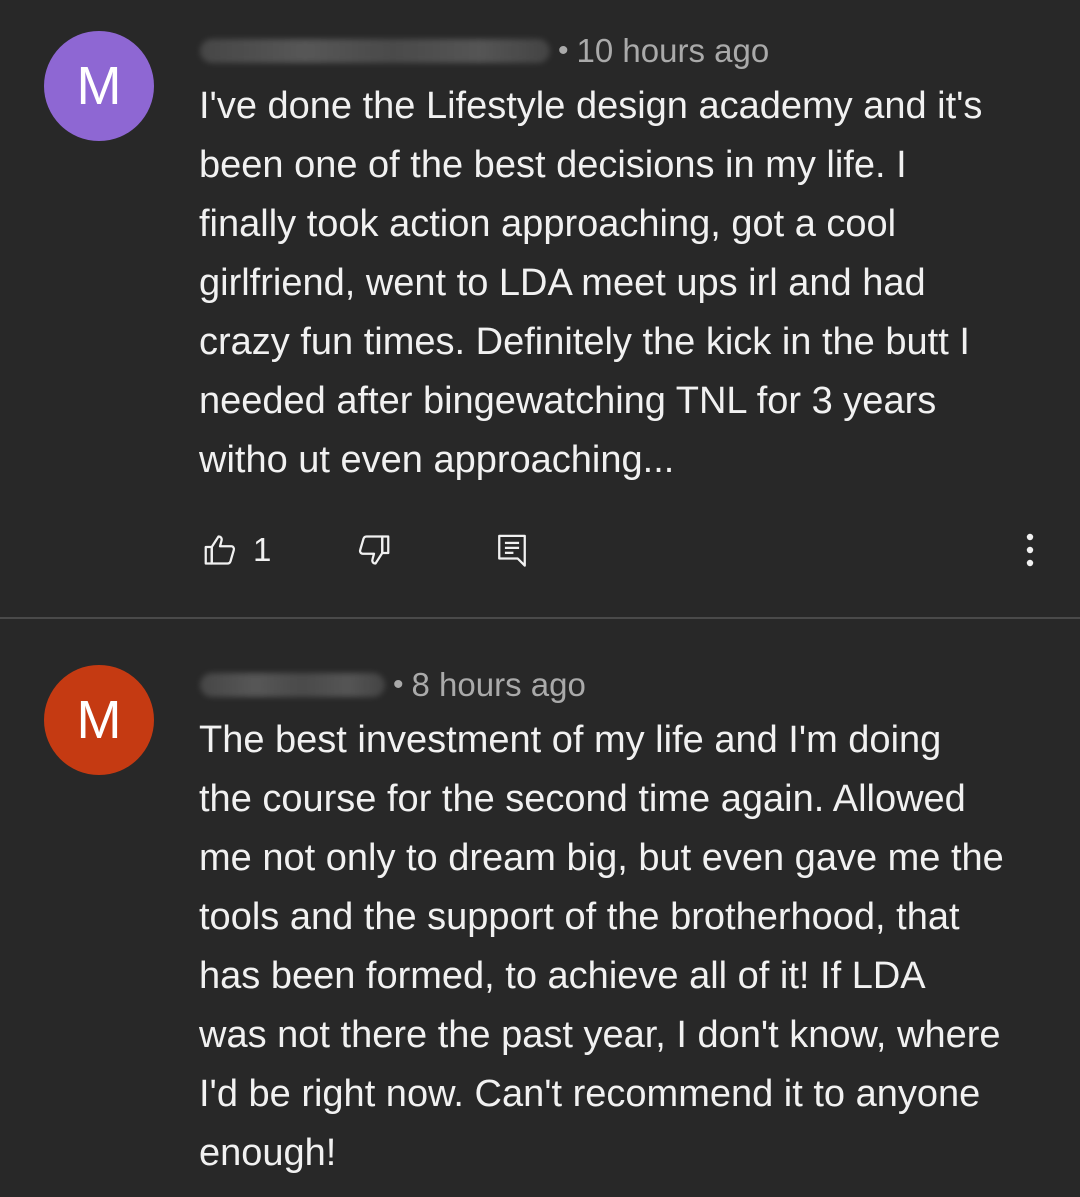  What do you see at coordinates (673, 51) in the screenshot?
I see `comment-timestamp: 10 hours ago` at bounding box center [673, 51].